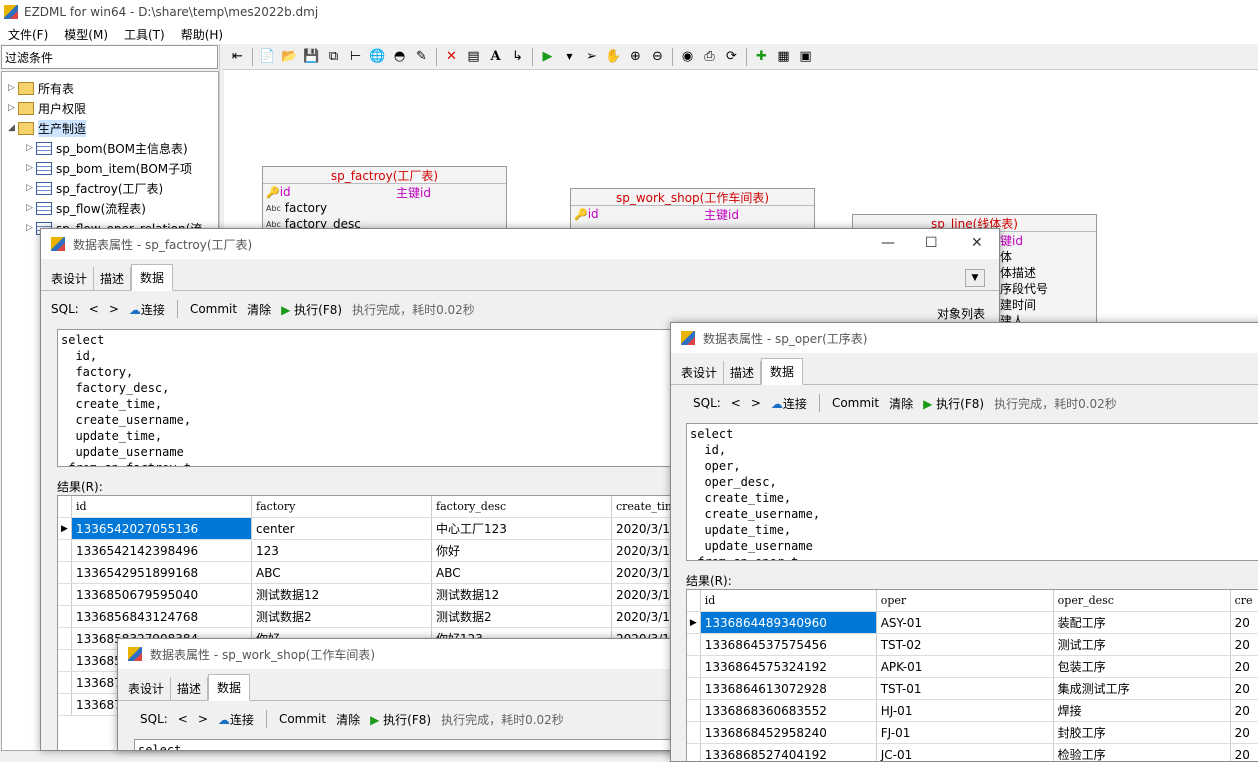  What do you see at coordinates (517, 56) in the screenshot?
I see `connector-icon: ↳` at bounding box center [517, 56].